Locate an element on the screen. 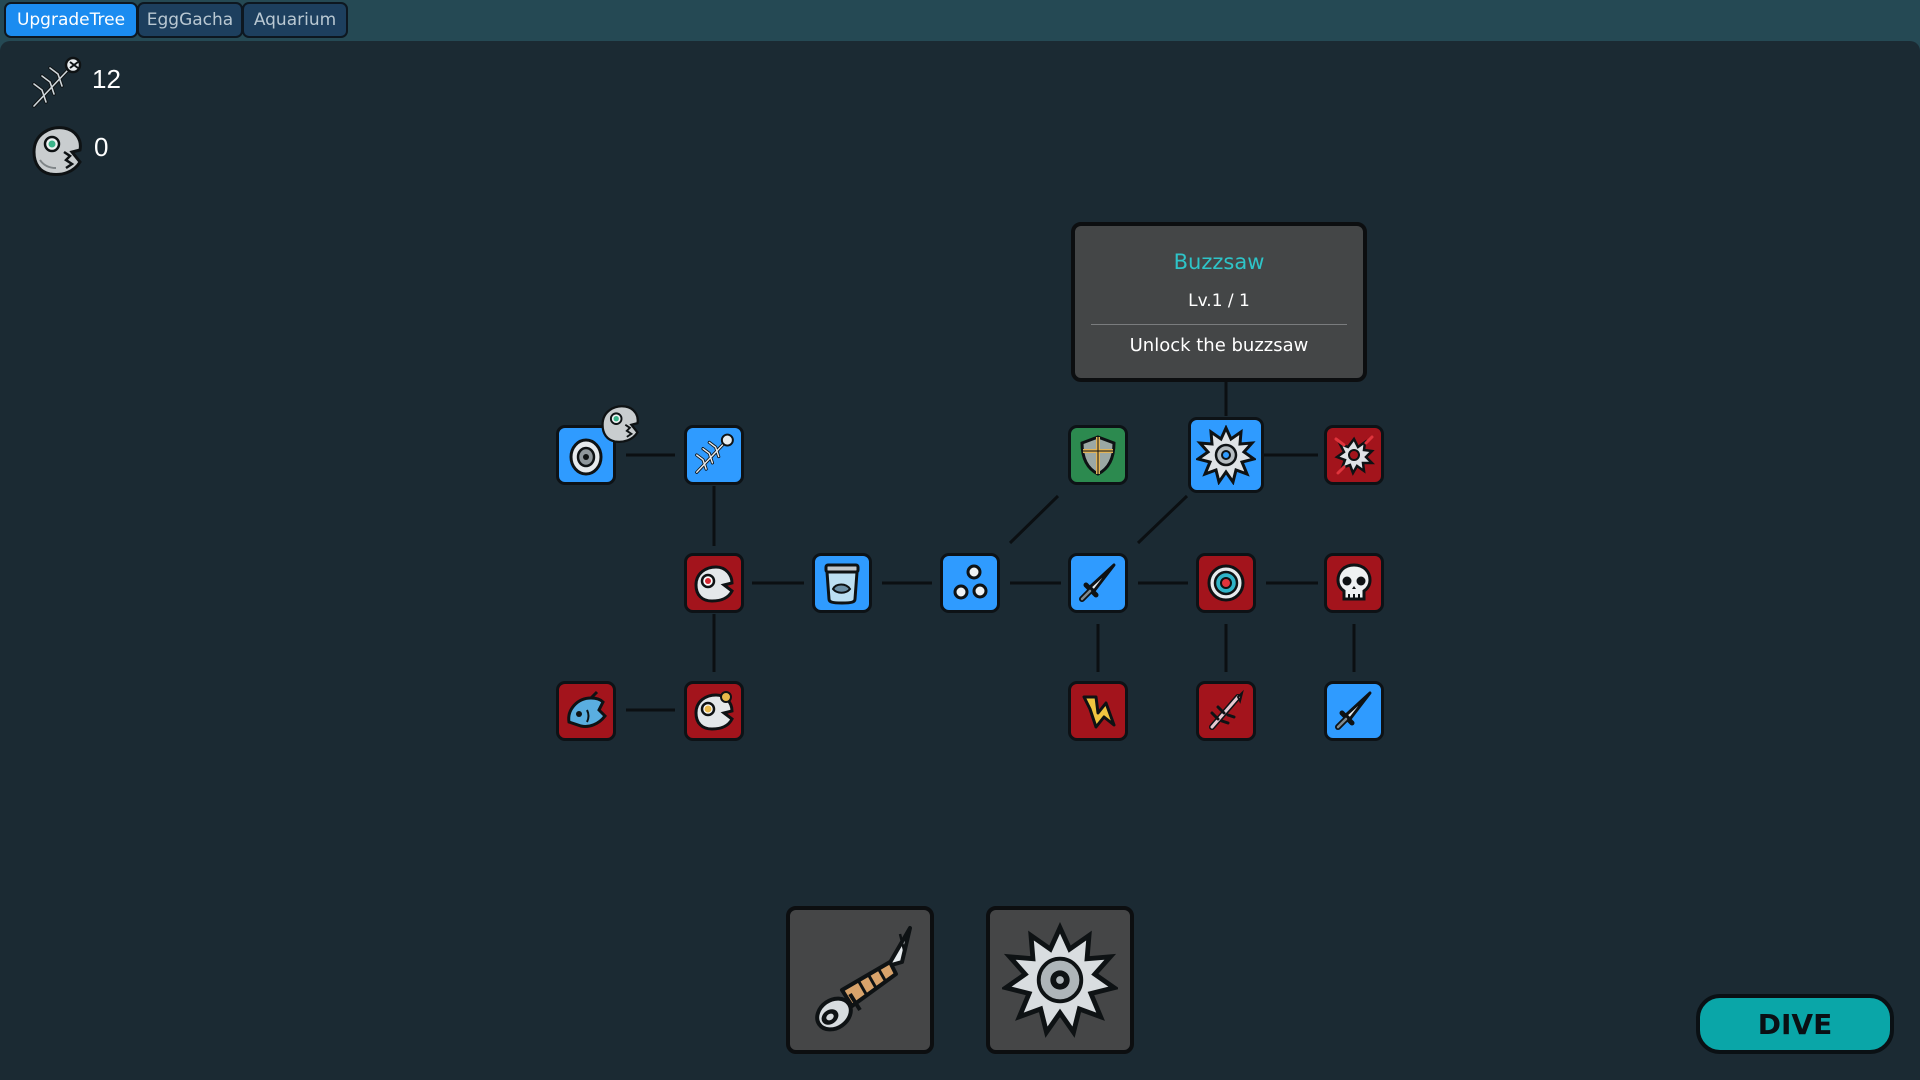 This screenshot has height=1080, width=1920. fish-eye-icon is located at coordinates (714, 584).